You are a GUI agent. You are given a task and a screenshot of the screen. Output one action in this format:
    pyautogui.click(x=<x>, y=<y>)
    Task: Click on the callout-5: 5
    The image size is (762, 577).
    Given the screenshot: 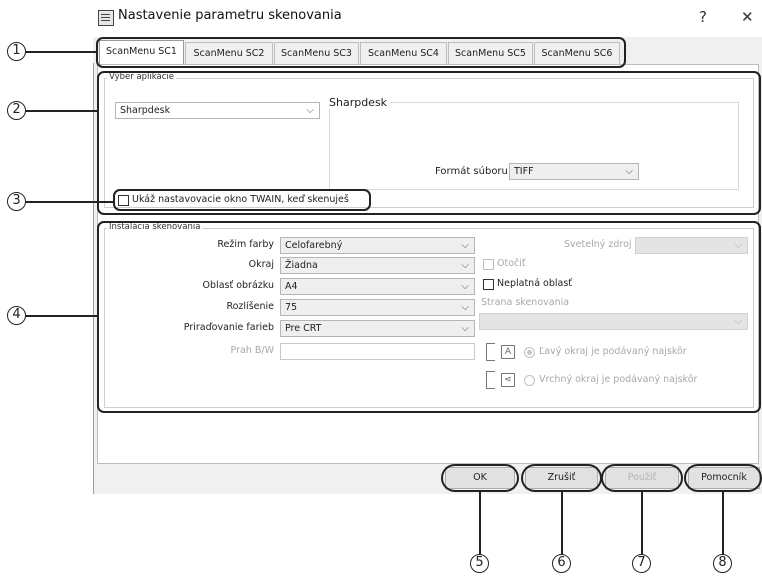 What is the action you would take?
    pyautogui.click(x=479, y=563)
    